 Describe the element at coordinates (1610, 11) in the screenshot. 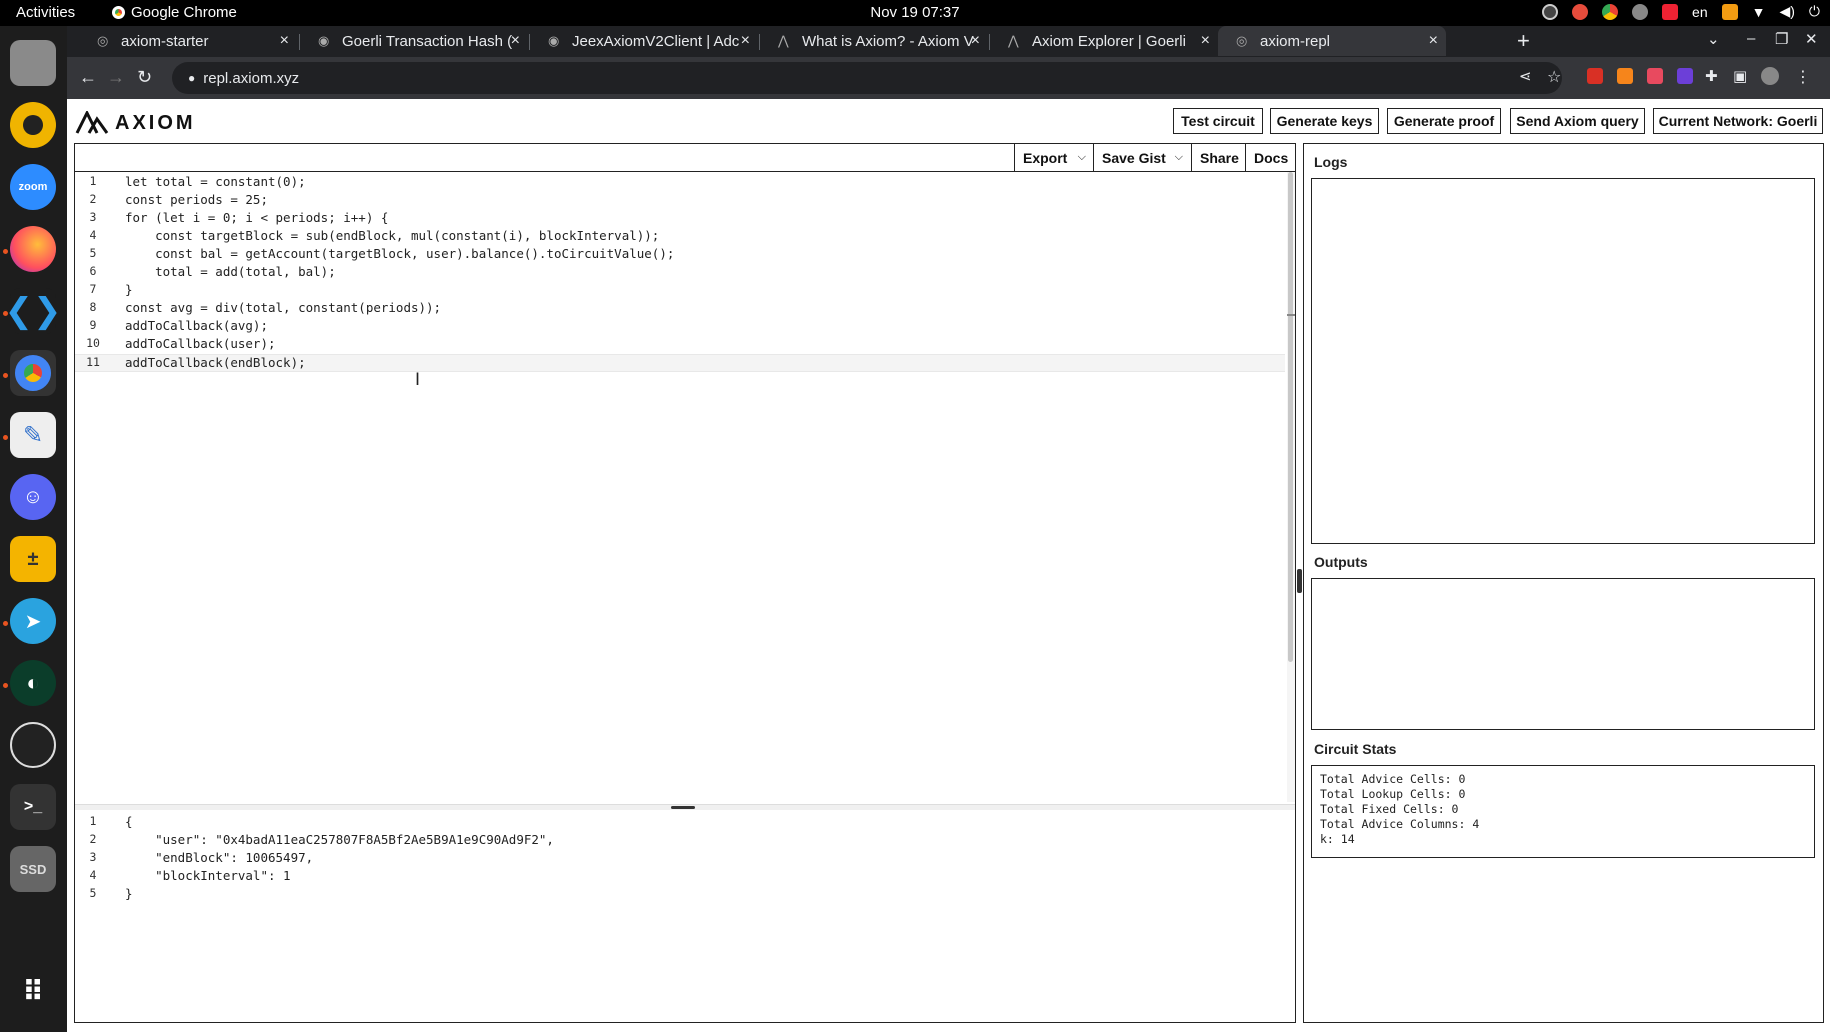

I see `tray-chrome-icon` at that location.